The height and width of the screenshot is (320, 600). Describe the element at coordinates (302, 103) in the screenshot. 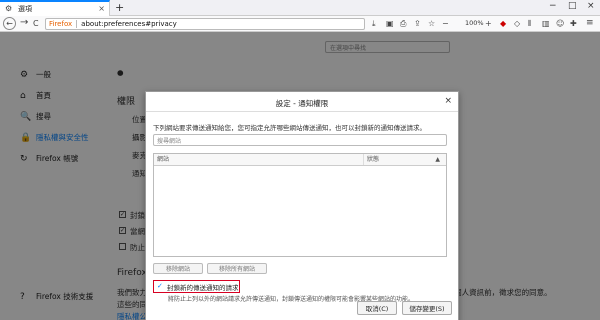

I see `dialog-title: 設定 - 通知權限` at that location.